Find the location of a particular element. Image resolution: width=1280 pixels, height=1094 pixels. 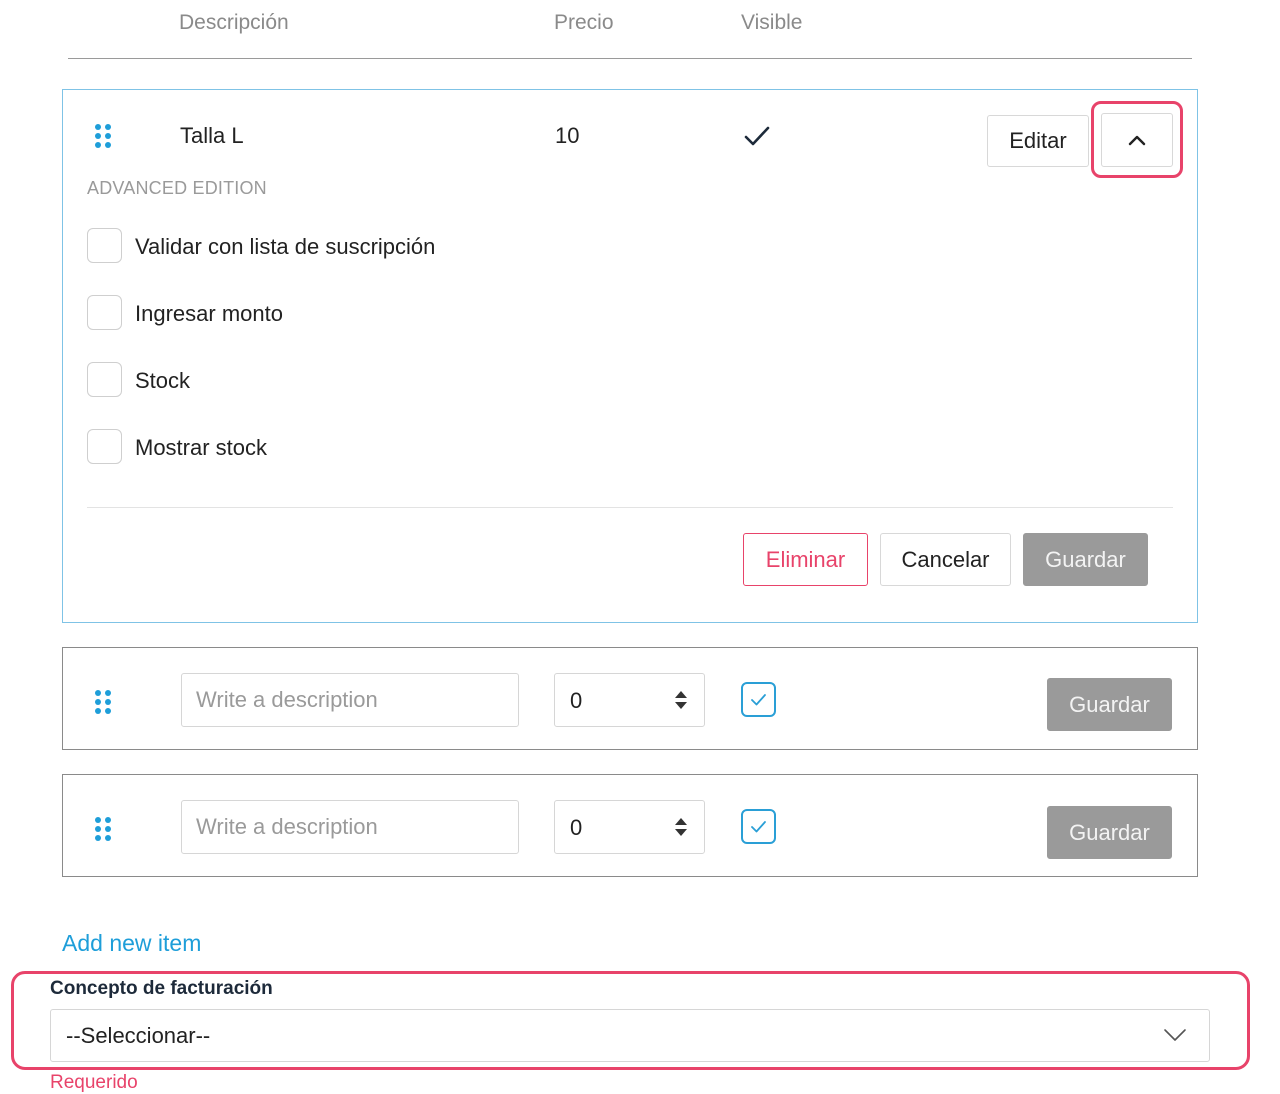

billing-label: Concepto de facturación is located at coordinates (161, 988).